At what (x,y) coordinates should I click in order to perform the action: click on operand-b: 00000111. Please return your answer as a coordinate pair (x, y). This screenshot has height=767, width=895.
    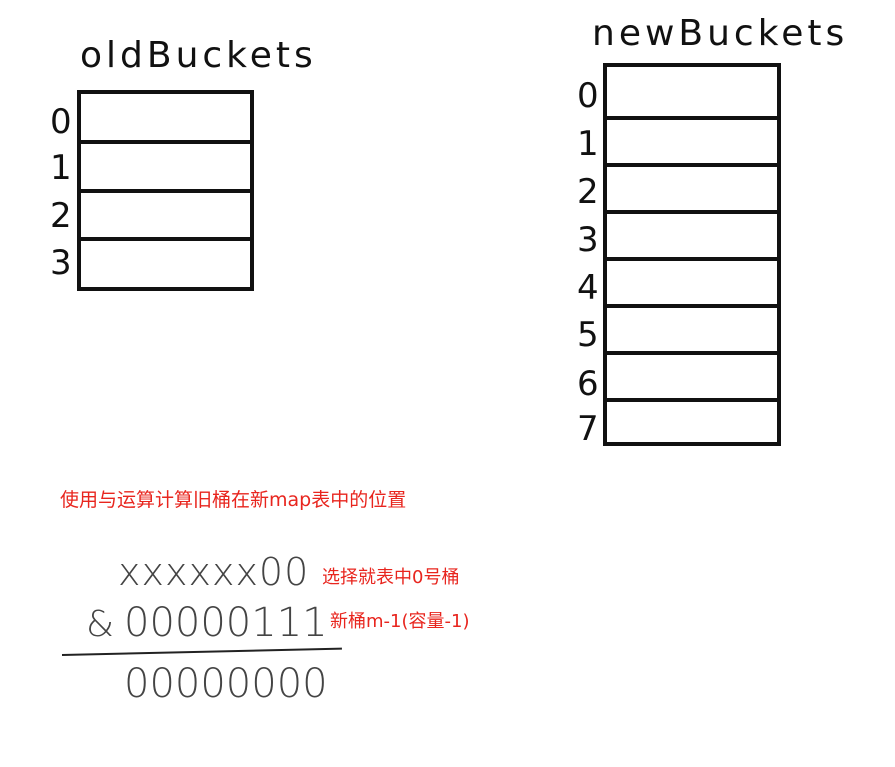
    Looking at the image, I should click on (226, 623).